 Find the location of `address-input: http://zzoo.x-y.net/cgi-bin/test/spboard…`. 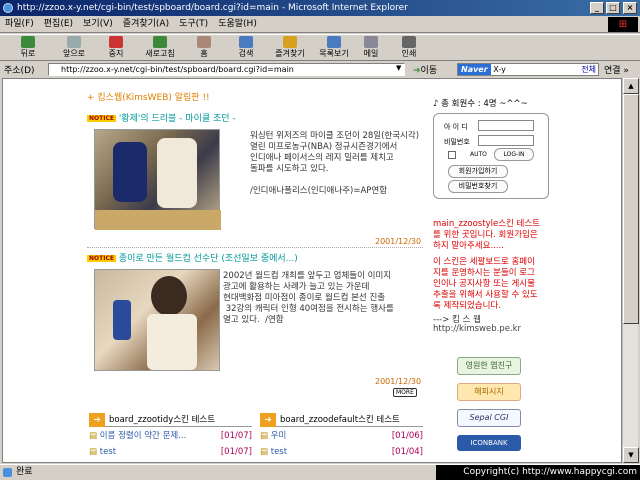

address-input: http://zzoo.x-y.net/cgi-bin/test/spboard… is located at coordinates (226, 69).